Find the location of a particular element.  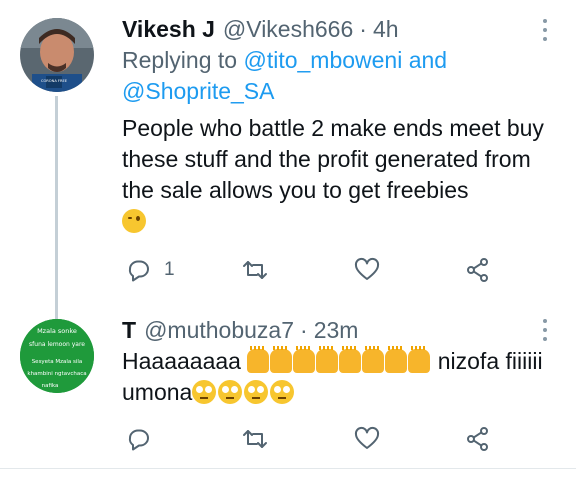

tweet-header: T @muthobuza7 · 23m is located at coordinates (334, 330).